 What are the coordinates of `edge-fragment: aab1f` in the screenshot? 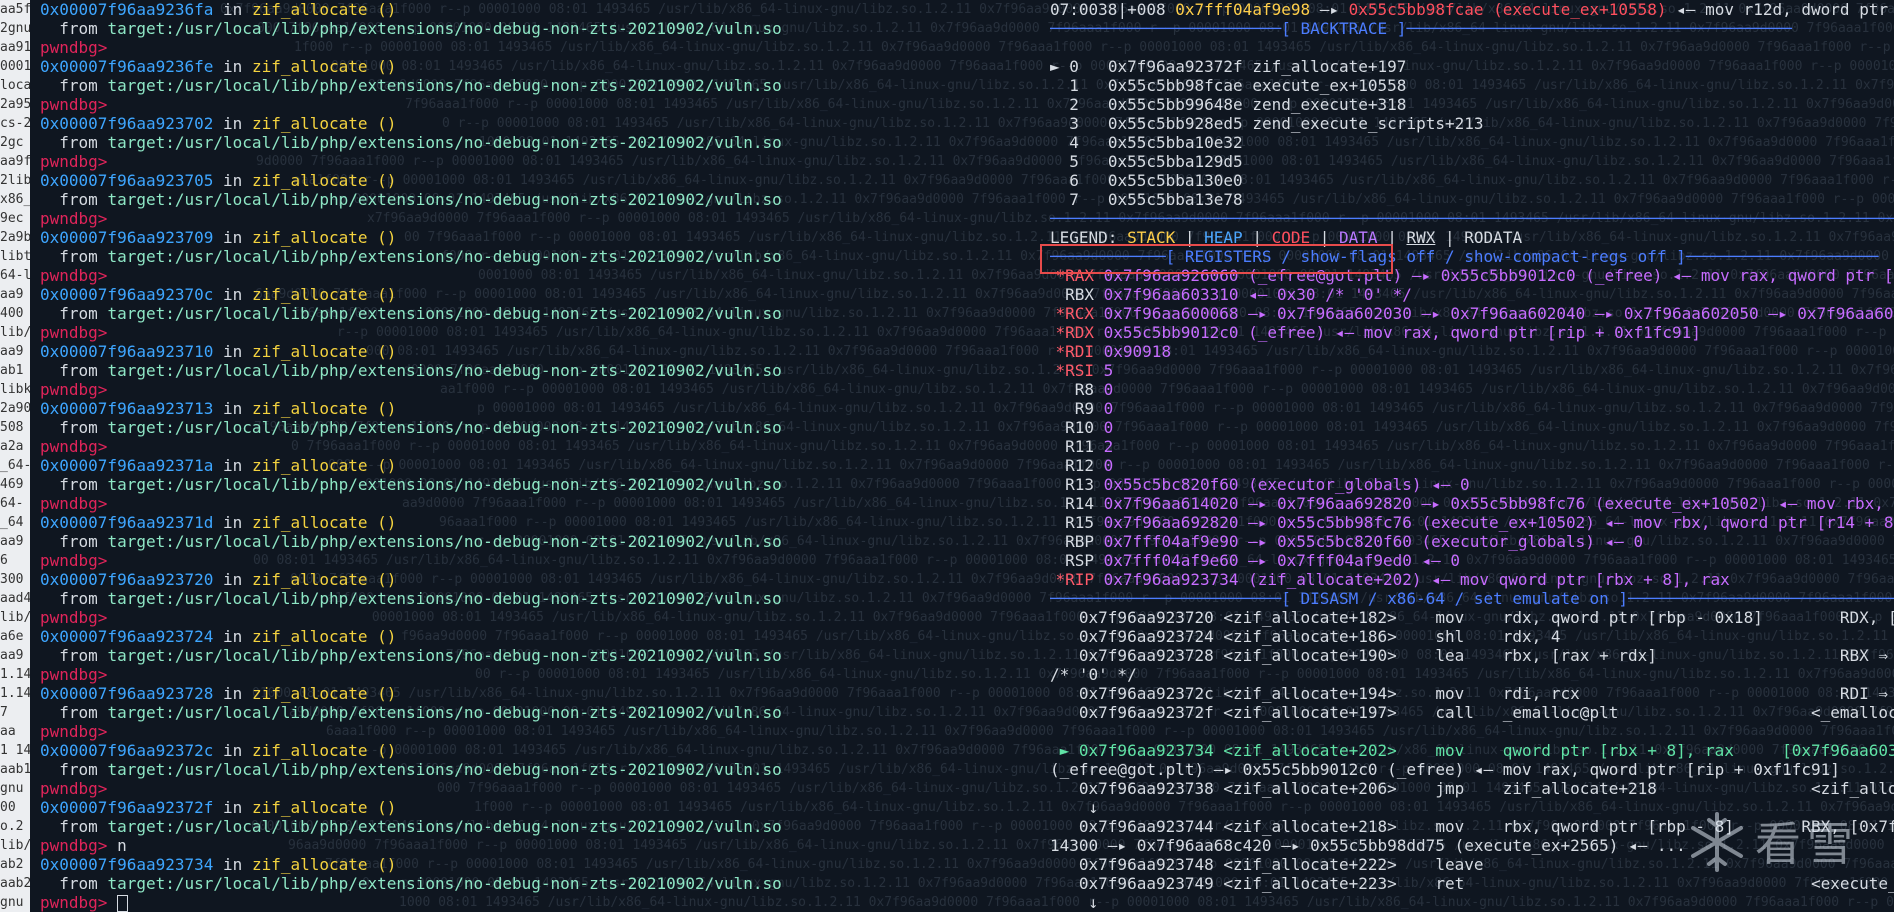 It's located at (15, 769).